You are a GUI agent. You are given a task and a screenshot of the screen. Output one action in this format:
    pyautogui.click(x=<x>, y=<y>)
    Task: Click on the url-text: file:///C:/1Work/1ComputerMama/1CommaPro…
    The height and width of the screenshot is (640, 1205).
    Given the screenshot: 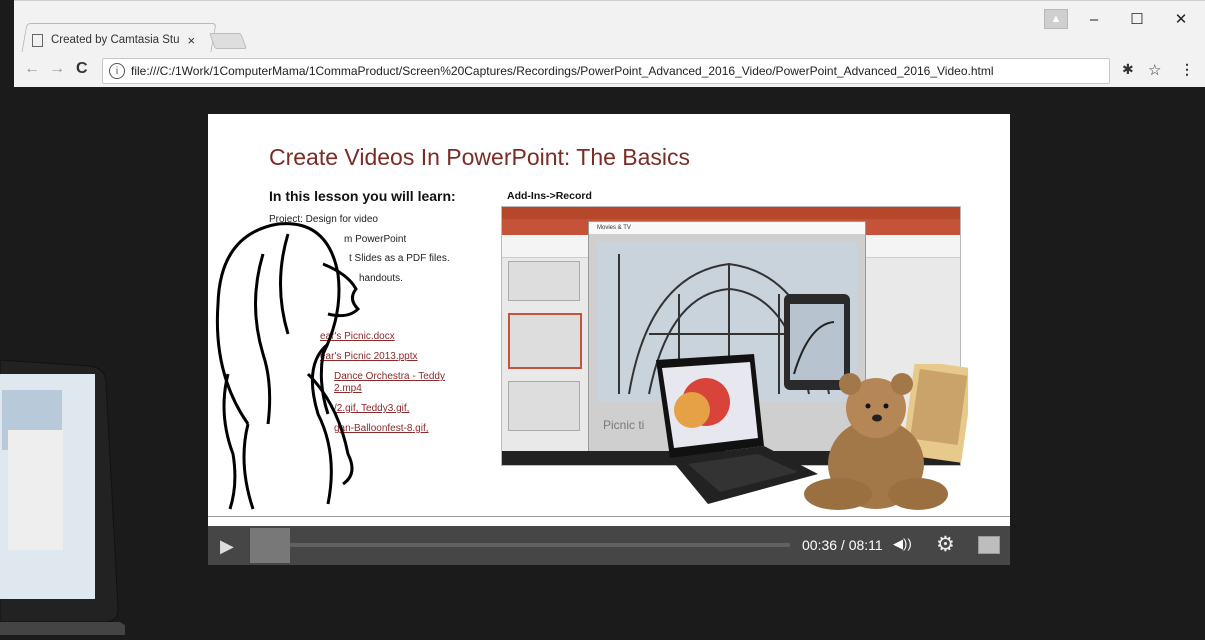 What is the action you would take?
    pyautogui.click(x=562, y=71)
    